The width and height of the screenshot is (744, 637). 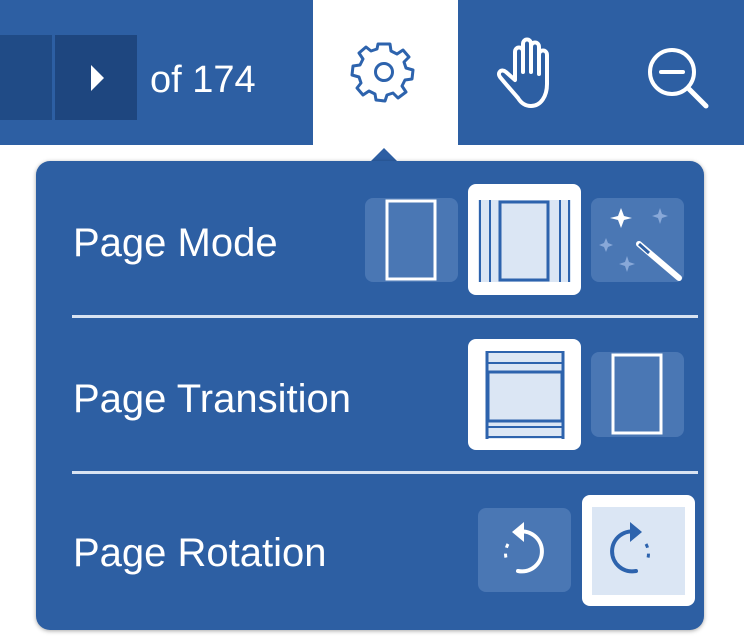 I want to click on page-mode-single-option, so click(x=411, y=240).